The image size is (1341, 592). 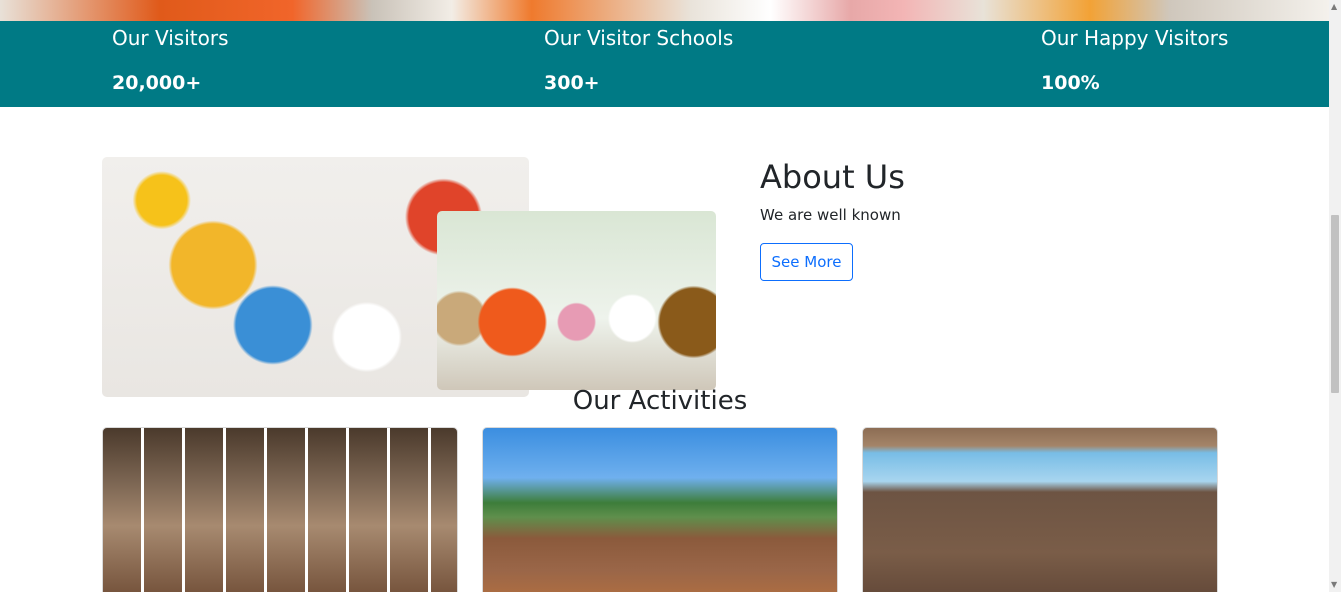 What do you see at coordinates (1070, 83) in the screenshot?
I see `stat-value: 100%` at bounding box center [1070, 83].